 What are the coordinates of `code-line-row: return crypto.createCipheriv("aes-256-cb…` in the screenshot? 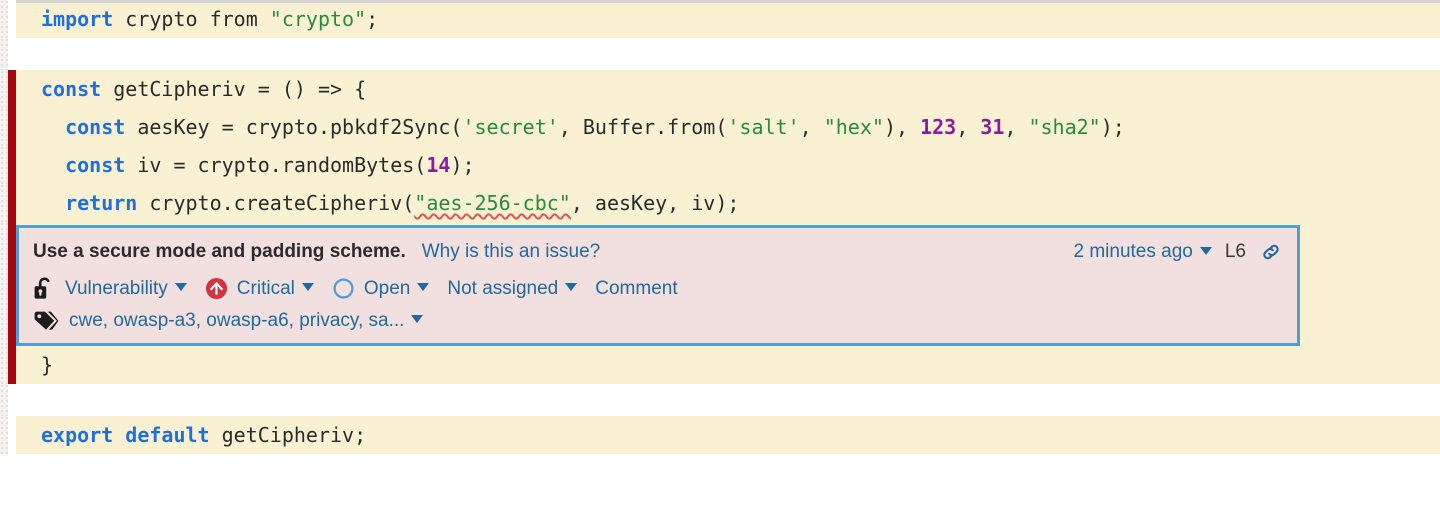 It's located at (720, 203).